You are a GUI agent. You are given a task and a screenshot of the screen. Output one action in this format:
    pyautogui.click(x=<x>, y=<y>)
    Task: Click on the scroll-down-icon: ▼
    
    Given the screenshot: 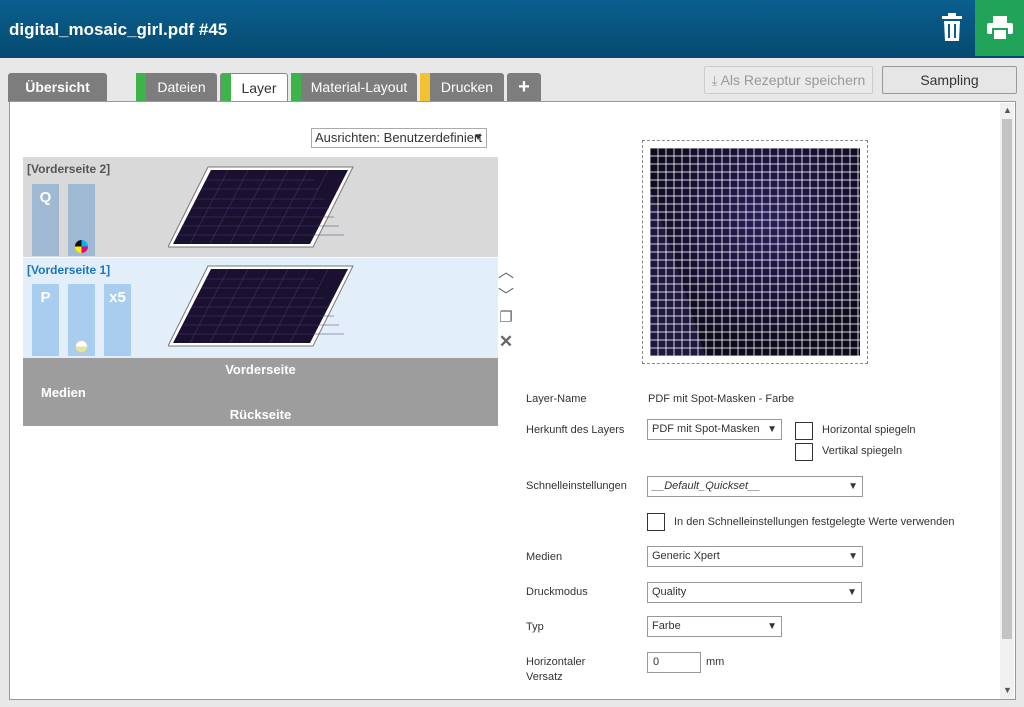 What is the action you would take?
    pyautogui.click(x=1007, y=690)
    